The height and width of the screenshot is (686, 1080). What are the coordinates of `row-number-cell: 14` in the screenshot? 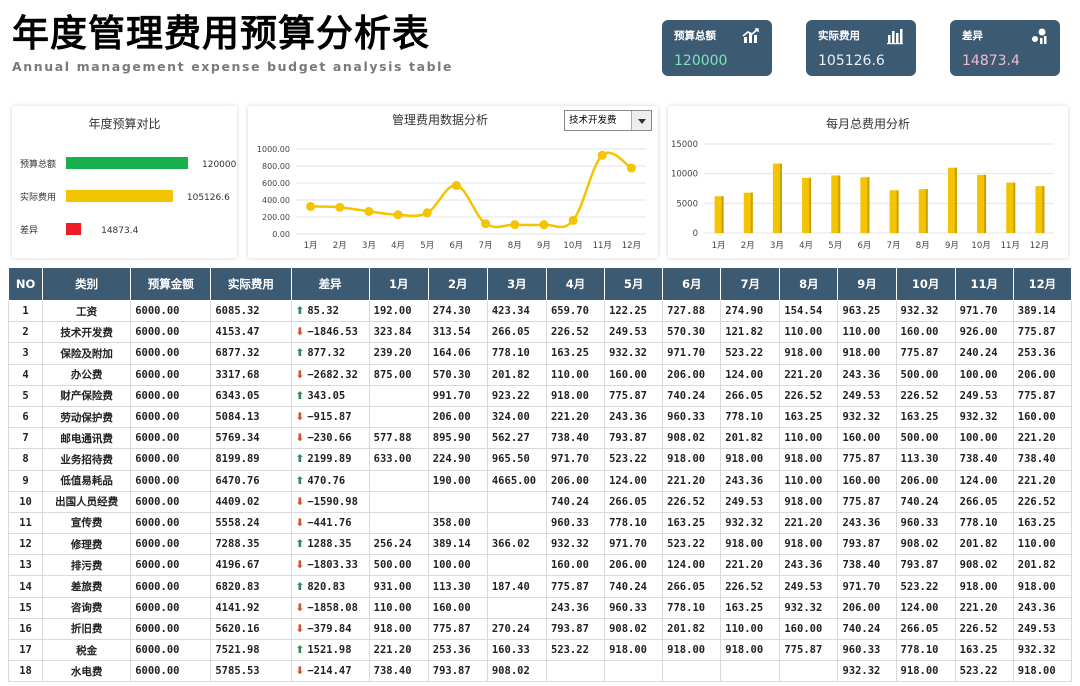 It's located at (25, 586).